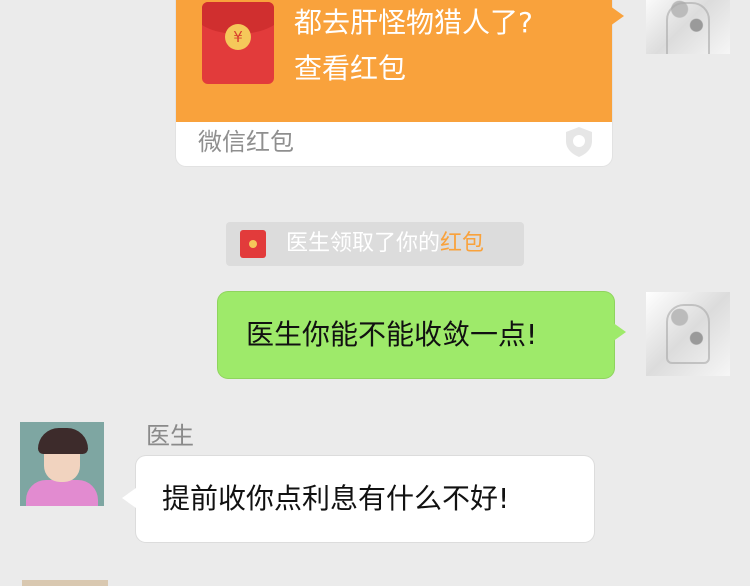 Image resolution: width=750 pixels, height=586 pixels. I want to click on notice-text: 医生领取了你的红包, so click(385, 244).